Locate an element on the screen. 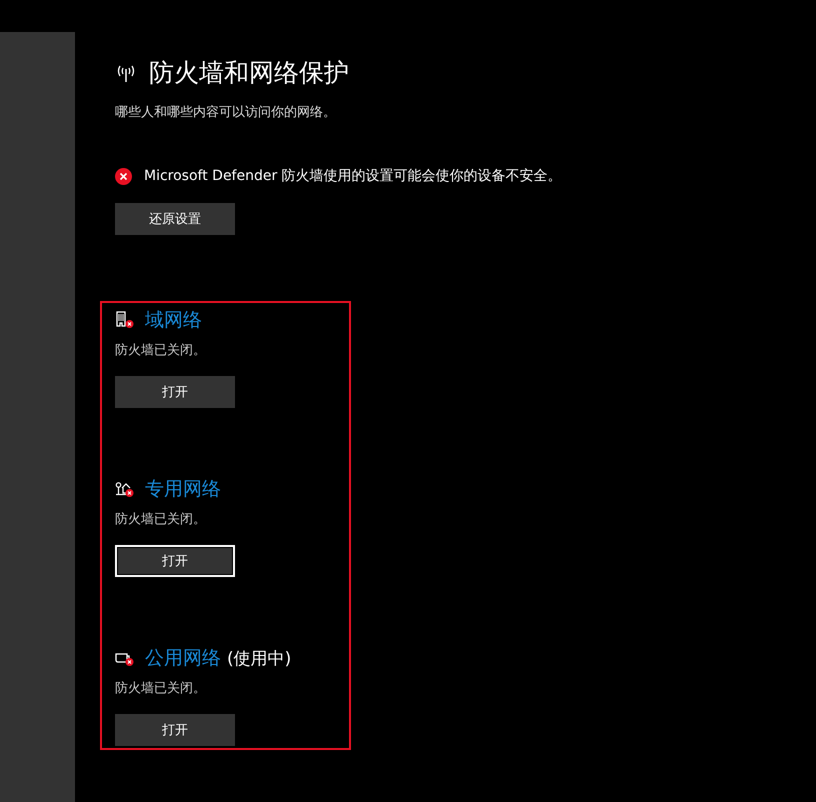  network-name: 域网络 is located at coordinates (173, 320).